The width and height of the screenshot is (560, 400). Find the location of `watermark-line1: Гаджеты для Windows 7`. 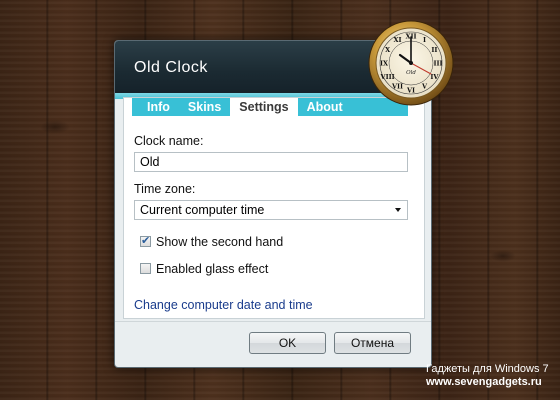

watermark-line1: Гаджеты для Windows 7 is located at coordinates (487, 369).